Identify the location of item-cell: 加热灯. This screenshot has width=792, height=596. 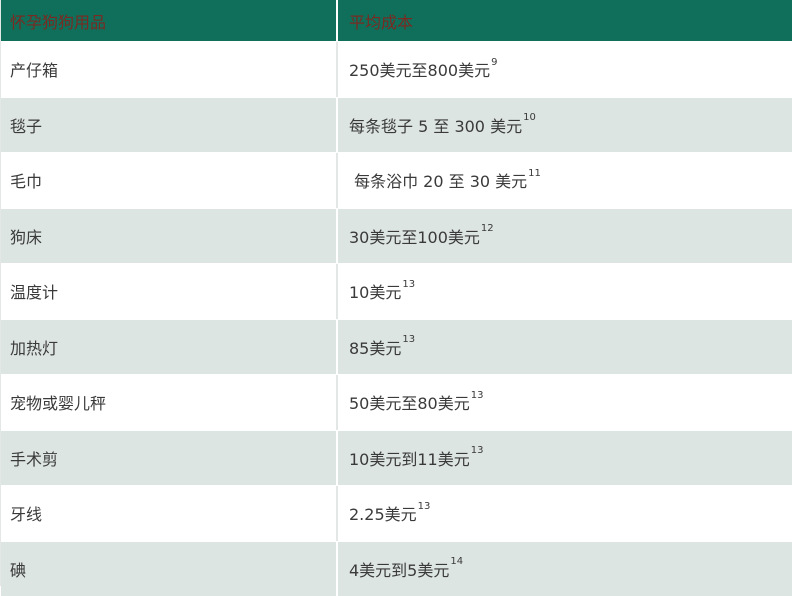
(169, 347).